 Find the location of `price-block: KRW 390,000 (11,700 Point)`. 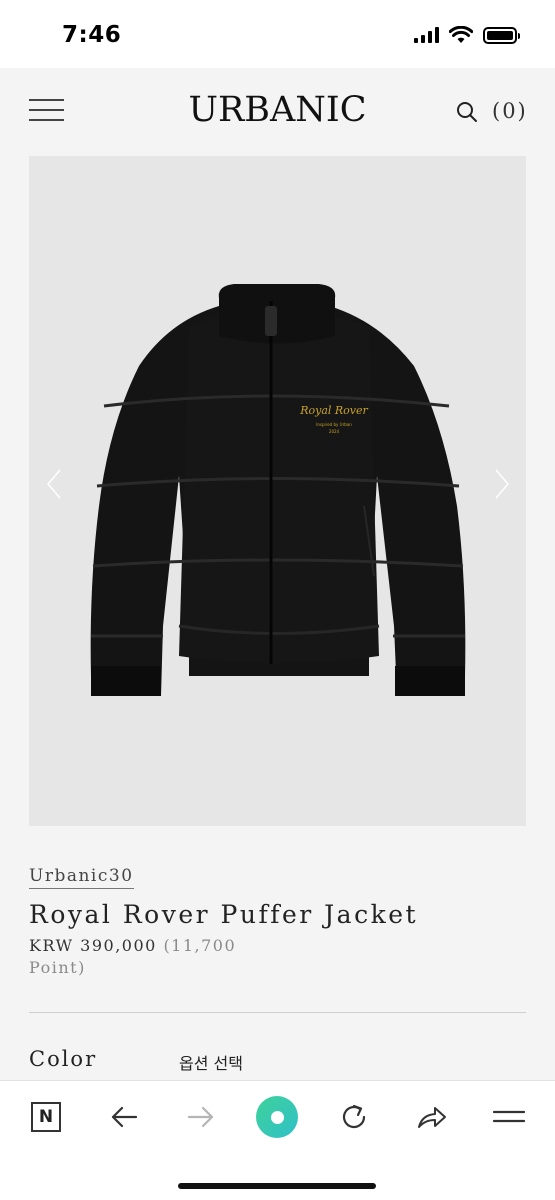

price-block: KRW 390,000 (11,700 Point) is located at coordinates (149, 957).